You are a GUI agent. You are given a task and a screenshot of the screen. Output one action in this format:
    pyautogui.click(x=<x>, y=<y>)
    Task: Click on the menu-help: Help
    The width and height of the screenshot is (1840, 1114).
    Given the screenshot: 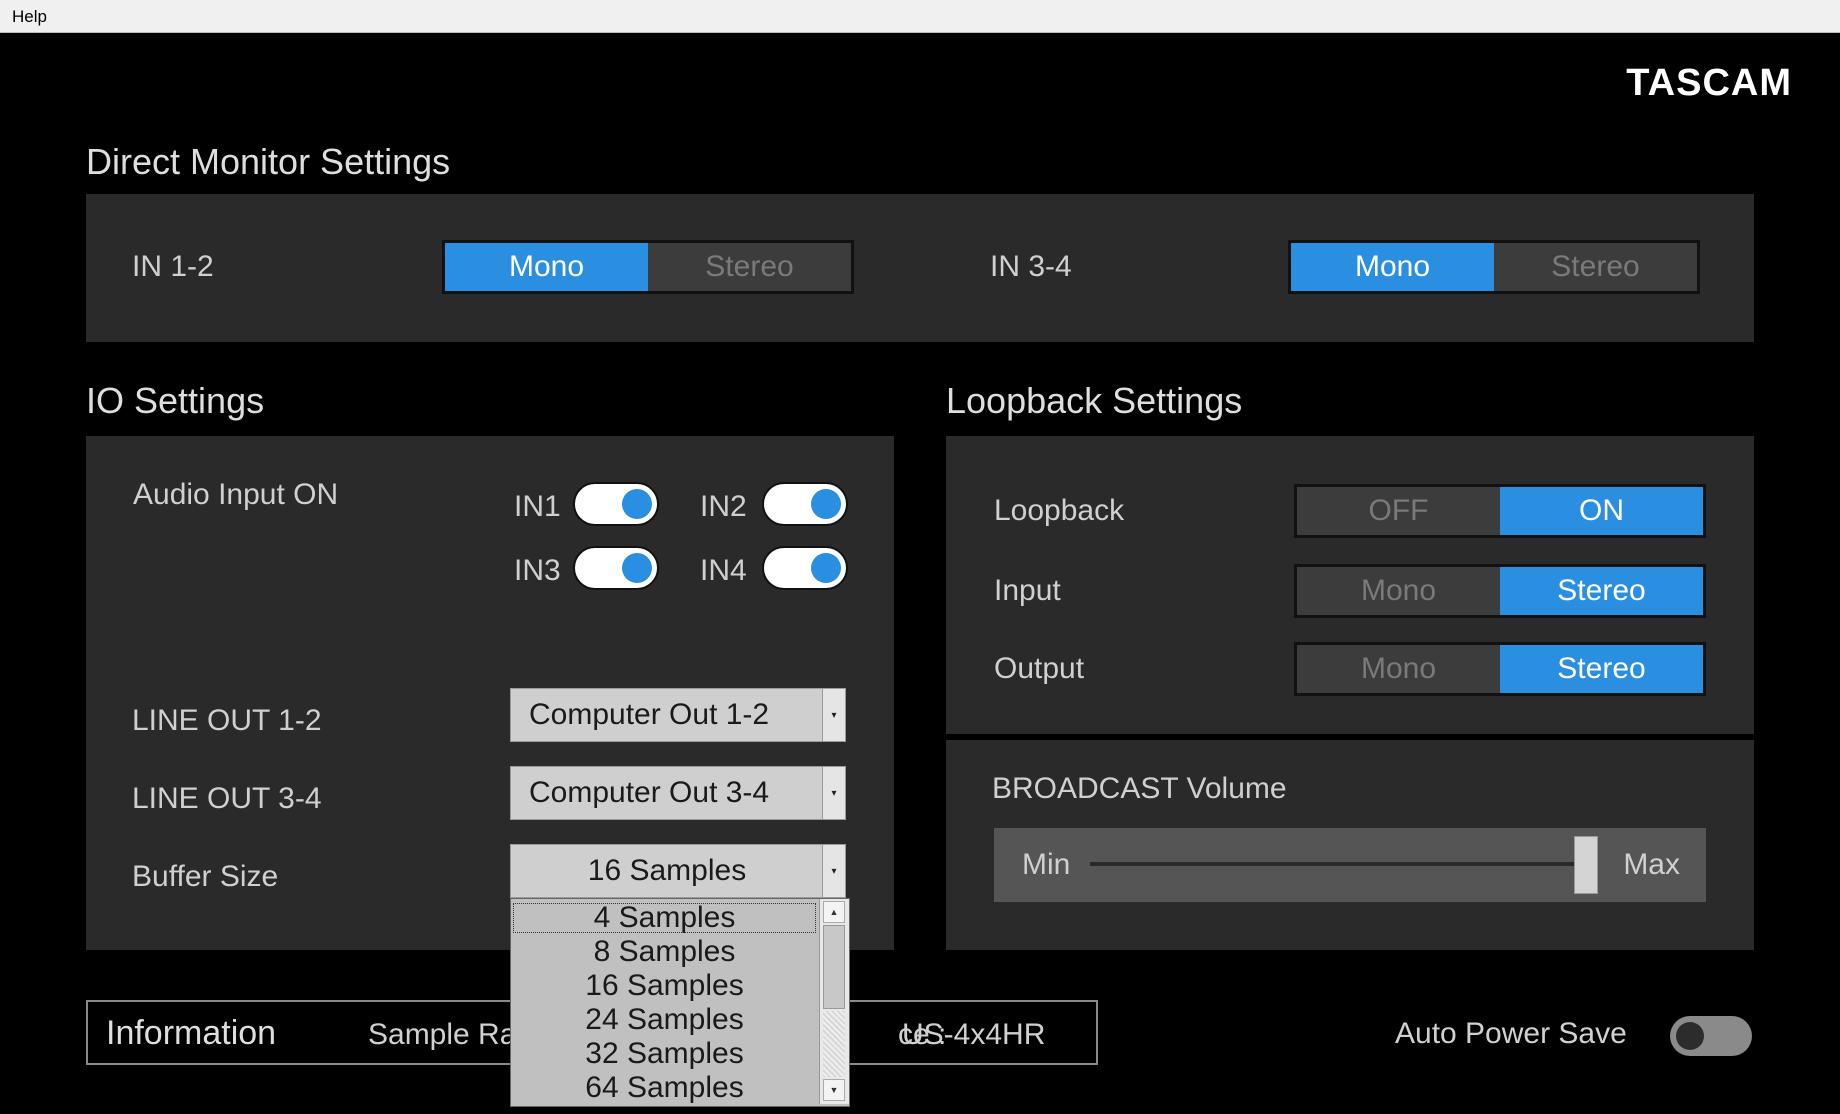 What is the action you would take?
    pyautogui.click(x=29, y=17)
    